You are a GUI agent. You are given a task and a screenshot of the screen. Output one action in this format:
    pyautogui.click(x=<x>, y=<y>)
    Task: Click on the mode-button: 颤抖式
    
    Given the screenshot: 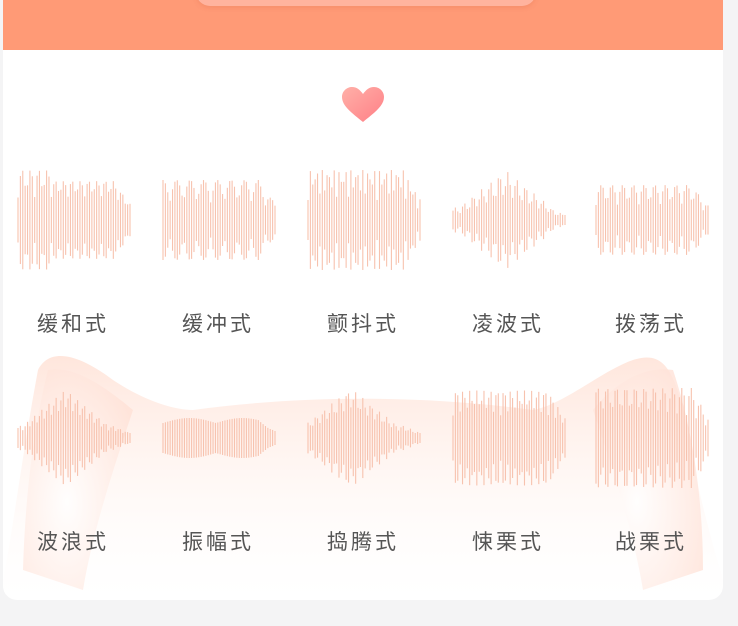 What is the action you would take?
    pyautogui.click(x=363, y=253)
    